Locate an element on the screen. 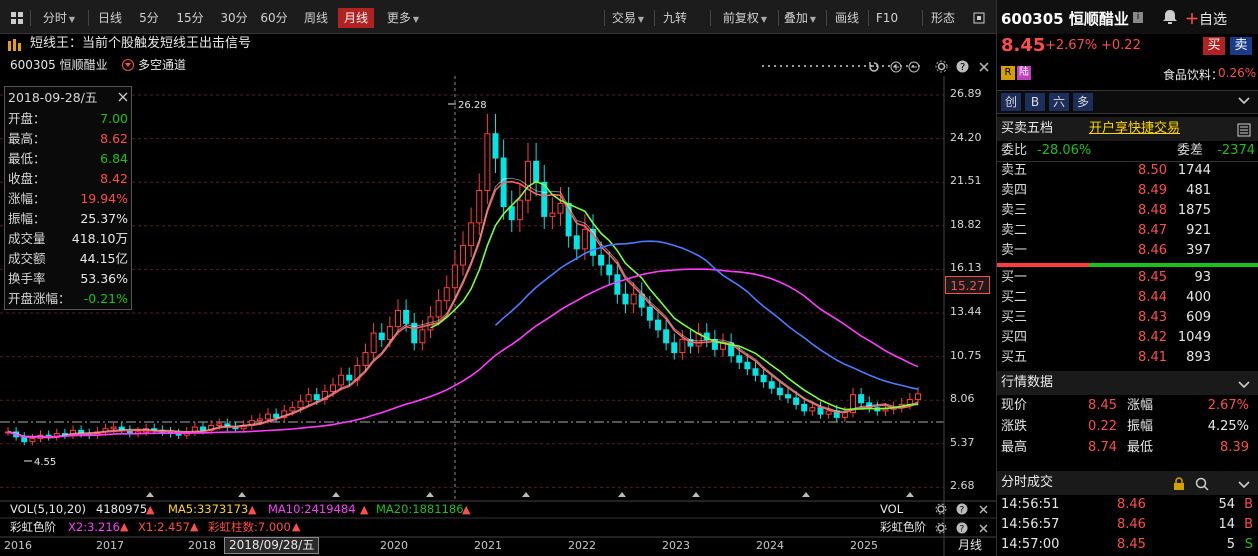  market-value: 8.74 is located at coordinates (1102, 447).